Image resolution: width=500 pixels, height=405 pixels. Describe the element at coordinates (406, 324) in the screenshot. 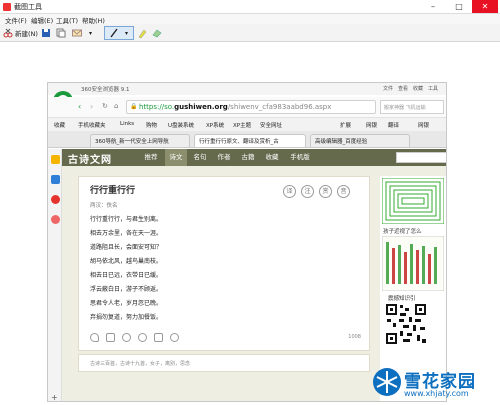

I see `qr-code-image` at that location.